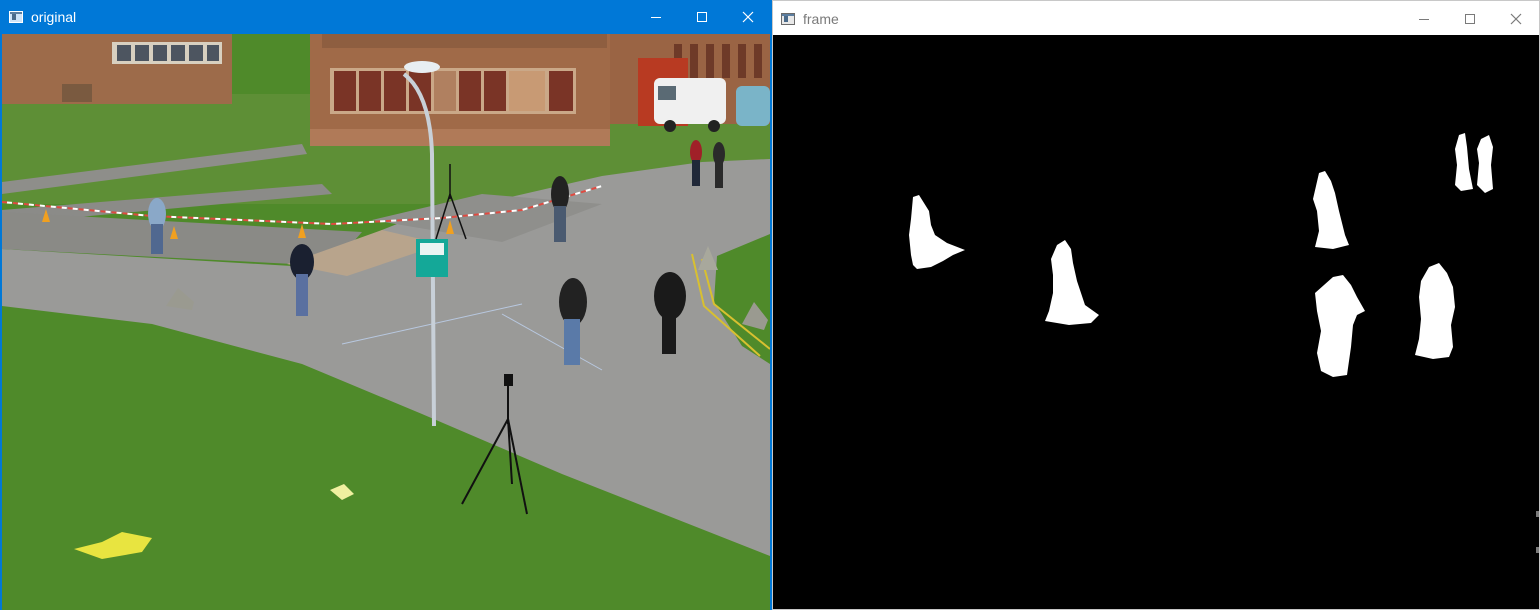 The width and height of the screenshot is (1540, 610). What do you see at coordinates (54, 17) in the screenshot?
I see `window-title: original` at bounding box center [54, 17].